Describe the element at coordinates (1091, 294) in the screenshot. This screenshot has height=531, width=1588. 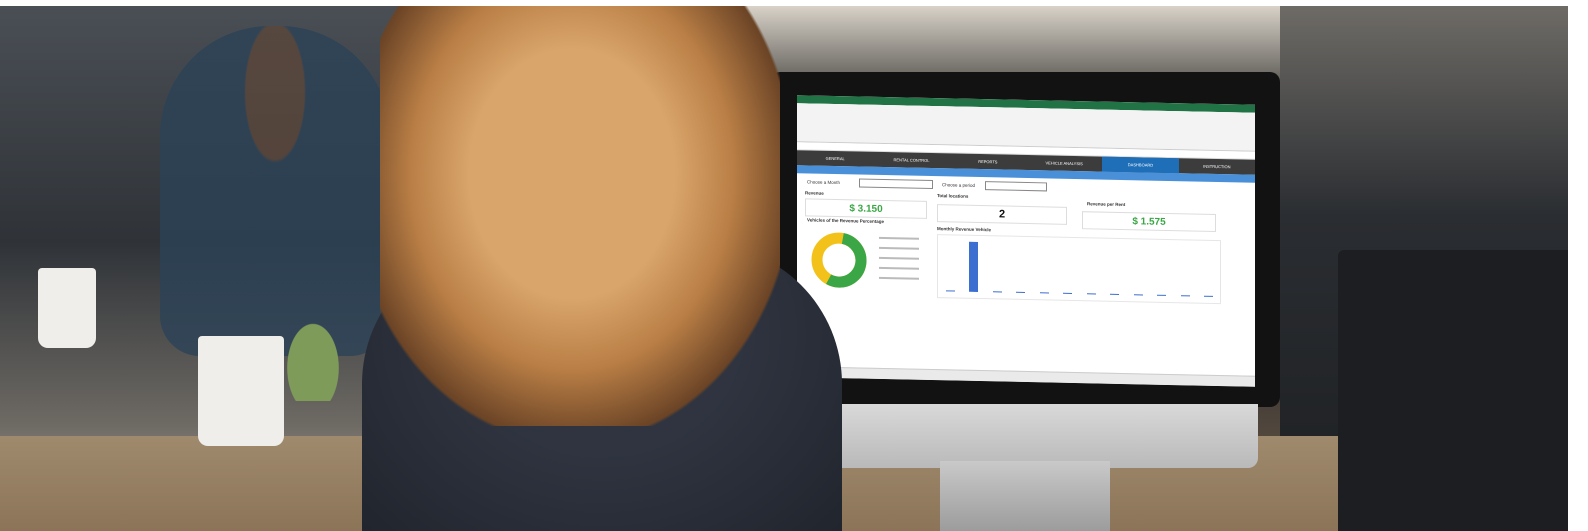
I see `bar-july` at that location.